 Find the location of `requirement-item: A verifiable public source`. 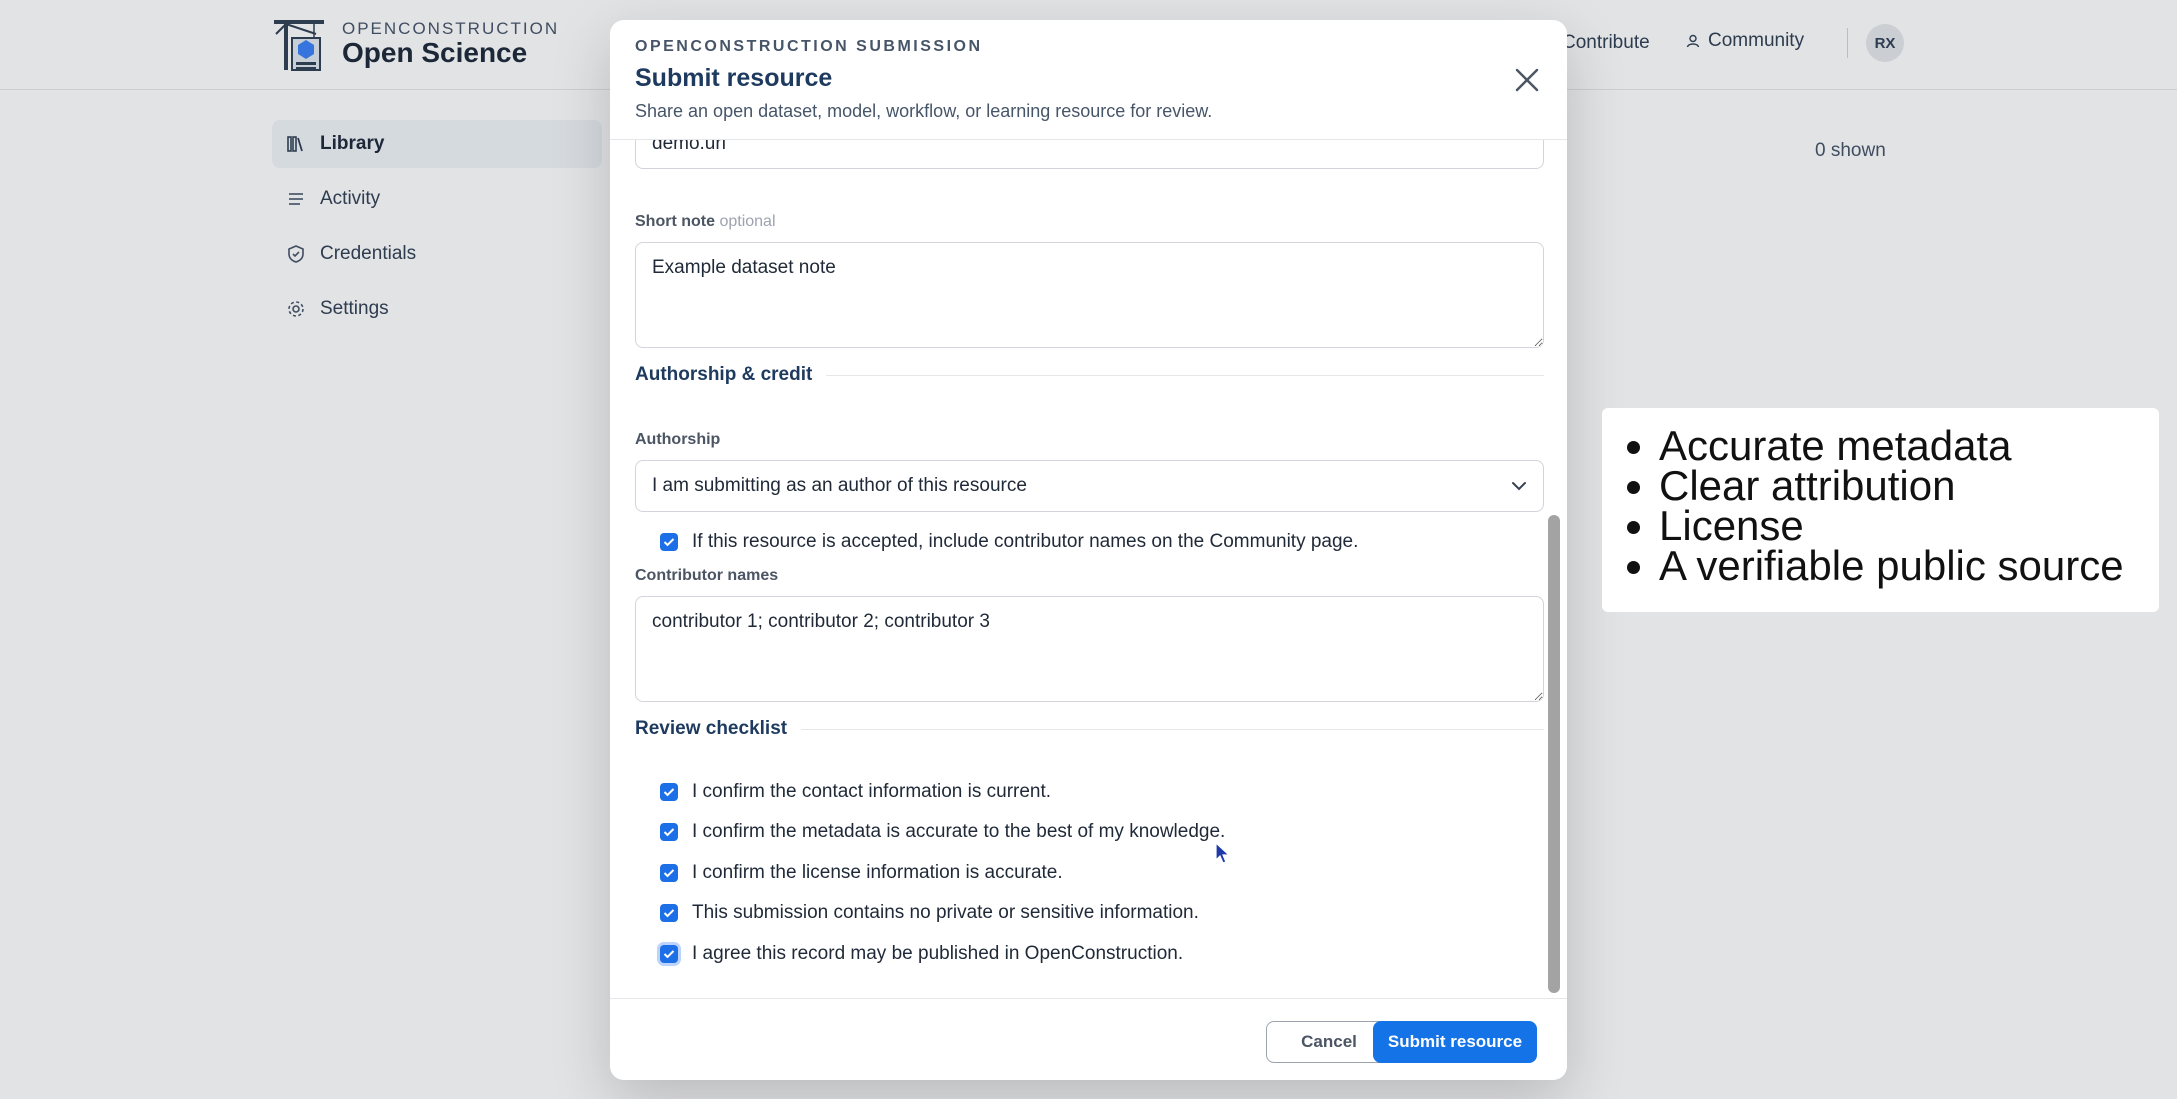

requirement-item: A verifiable public source is located at coordinates (1909, 566).